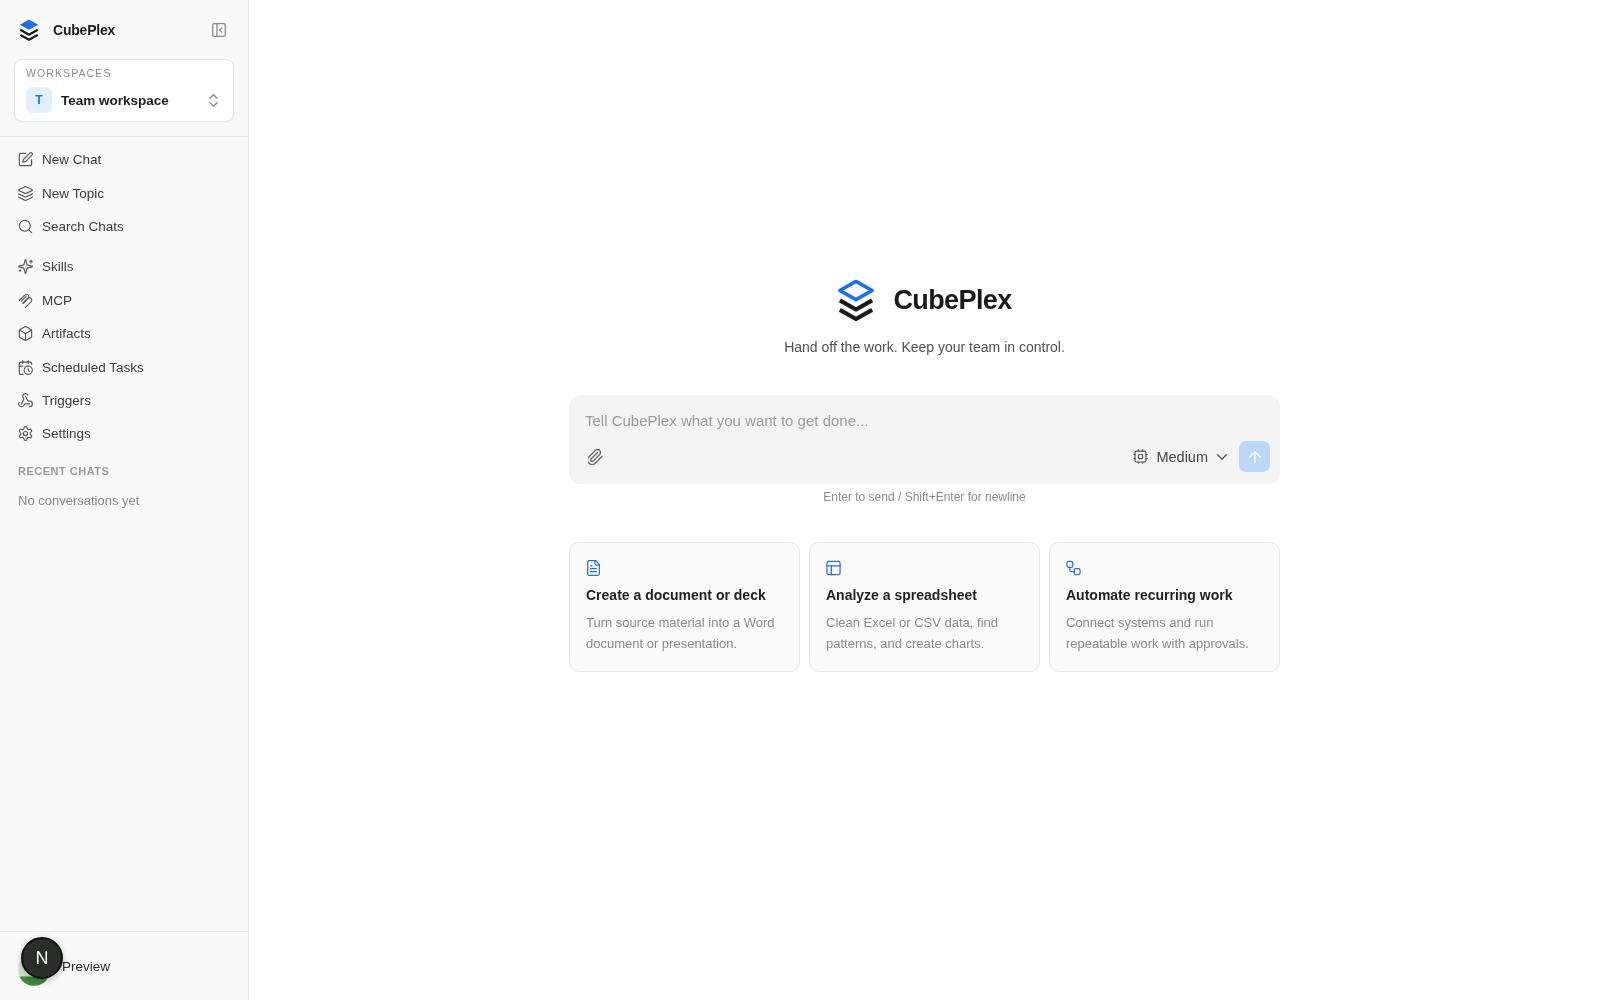  What do you see at coordinates (124, 193) in the screenshot?
I see `nav-item: New Topic` at bounding box center [124, 193].